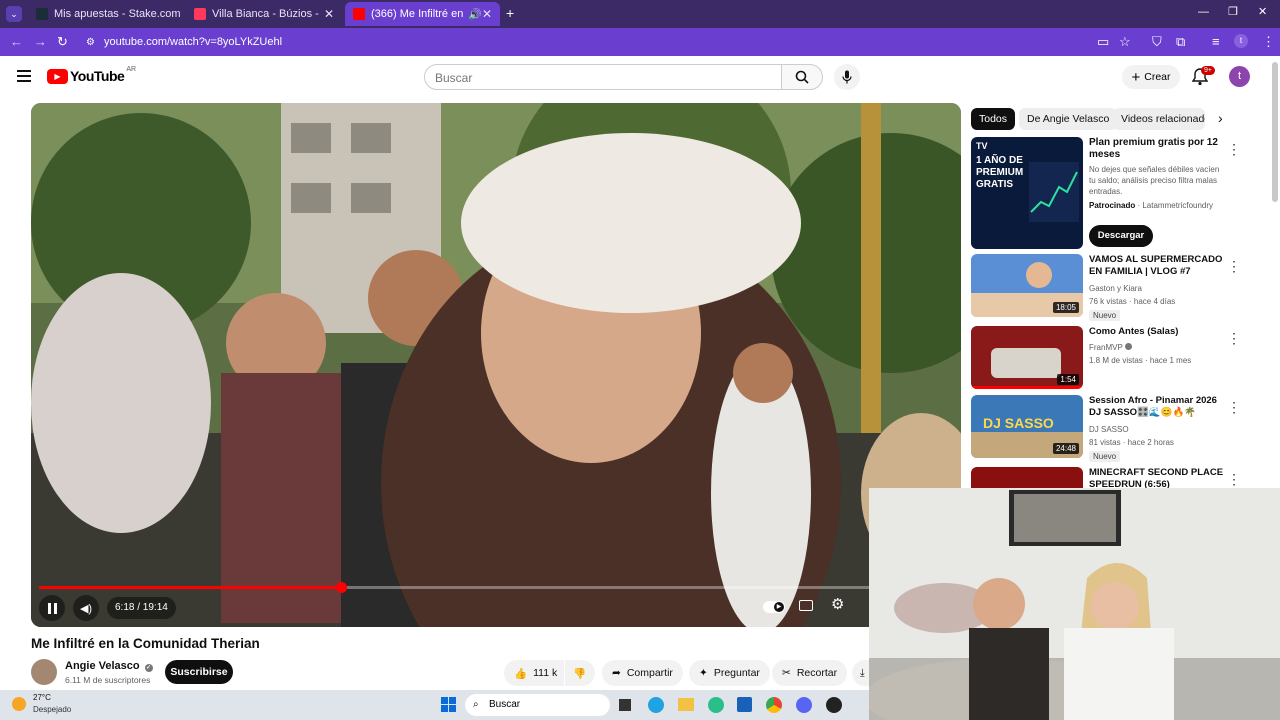 This screenshot has width=1280, height=720. Describe the element at coordinates (444, 700) in the screenshot. I see `windows-logo-icon` at that location.